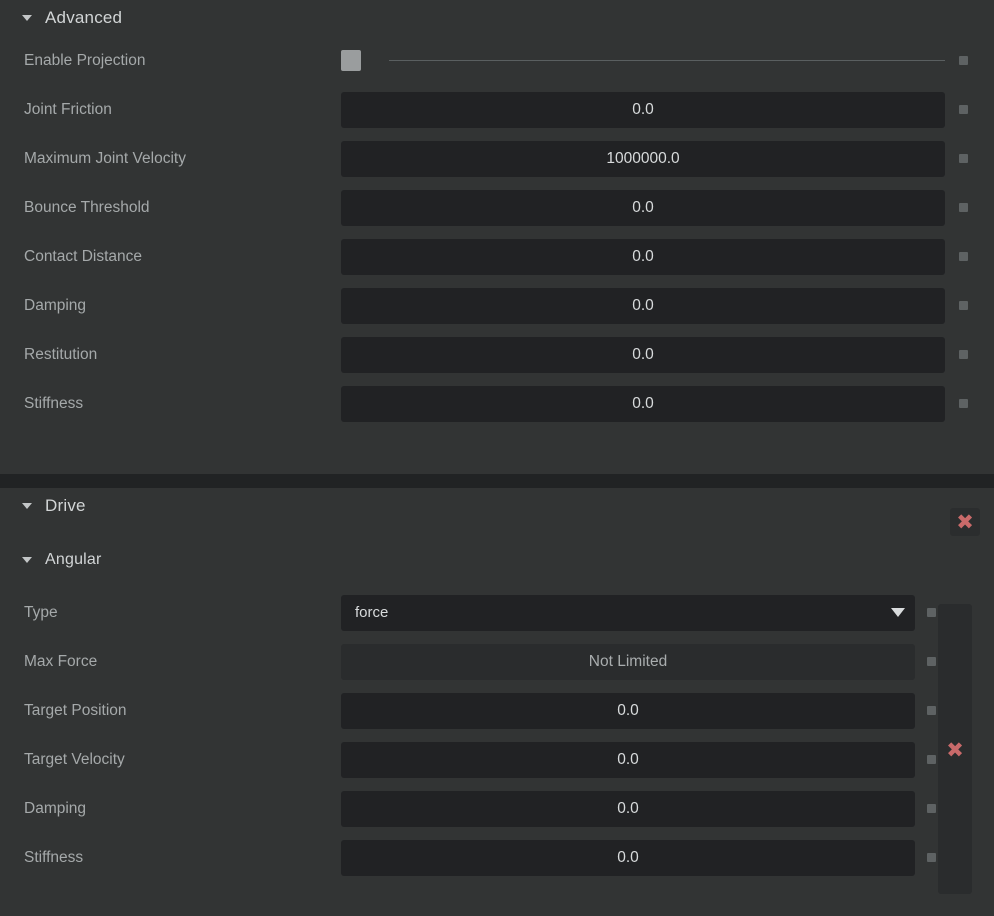 This screenshot has height=916, width=994. I want to click on drive-section-header: Drive, so click(497, 506).